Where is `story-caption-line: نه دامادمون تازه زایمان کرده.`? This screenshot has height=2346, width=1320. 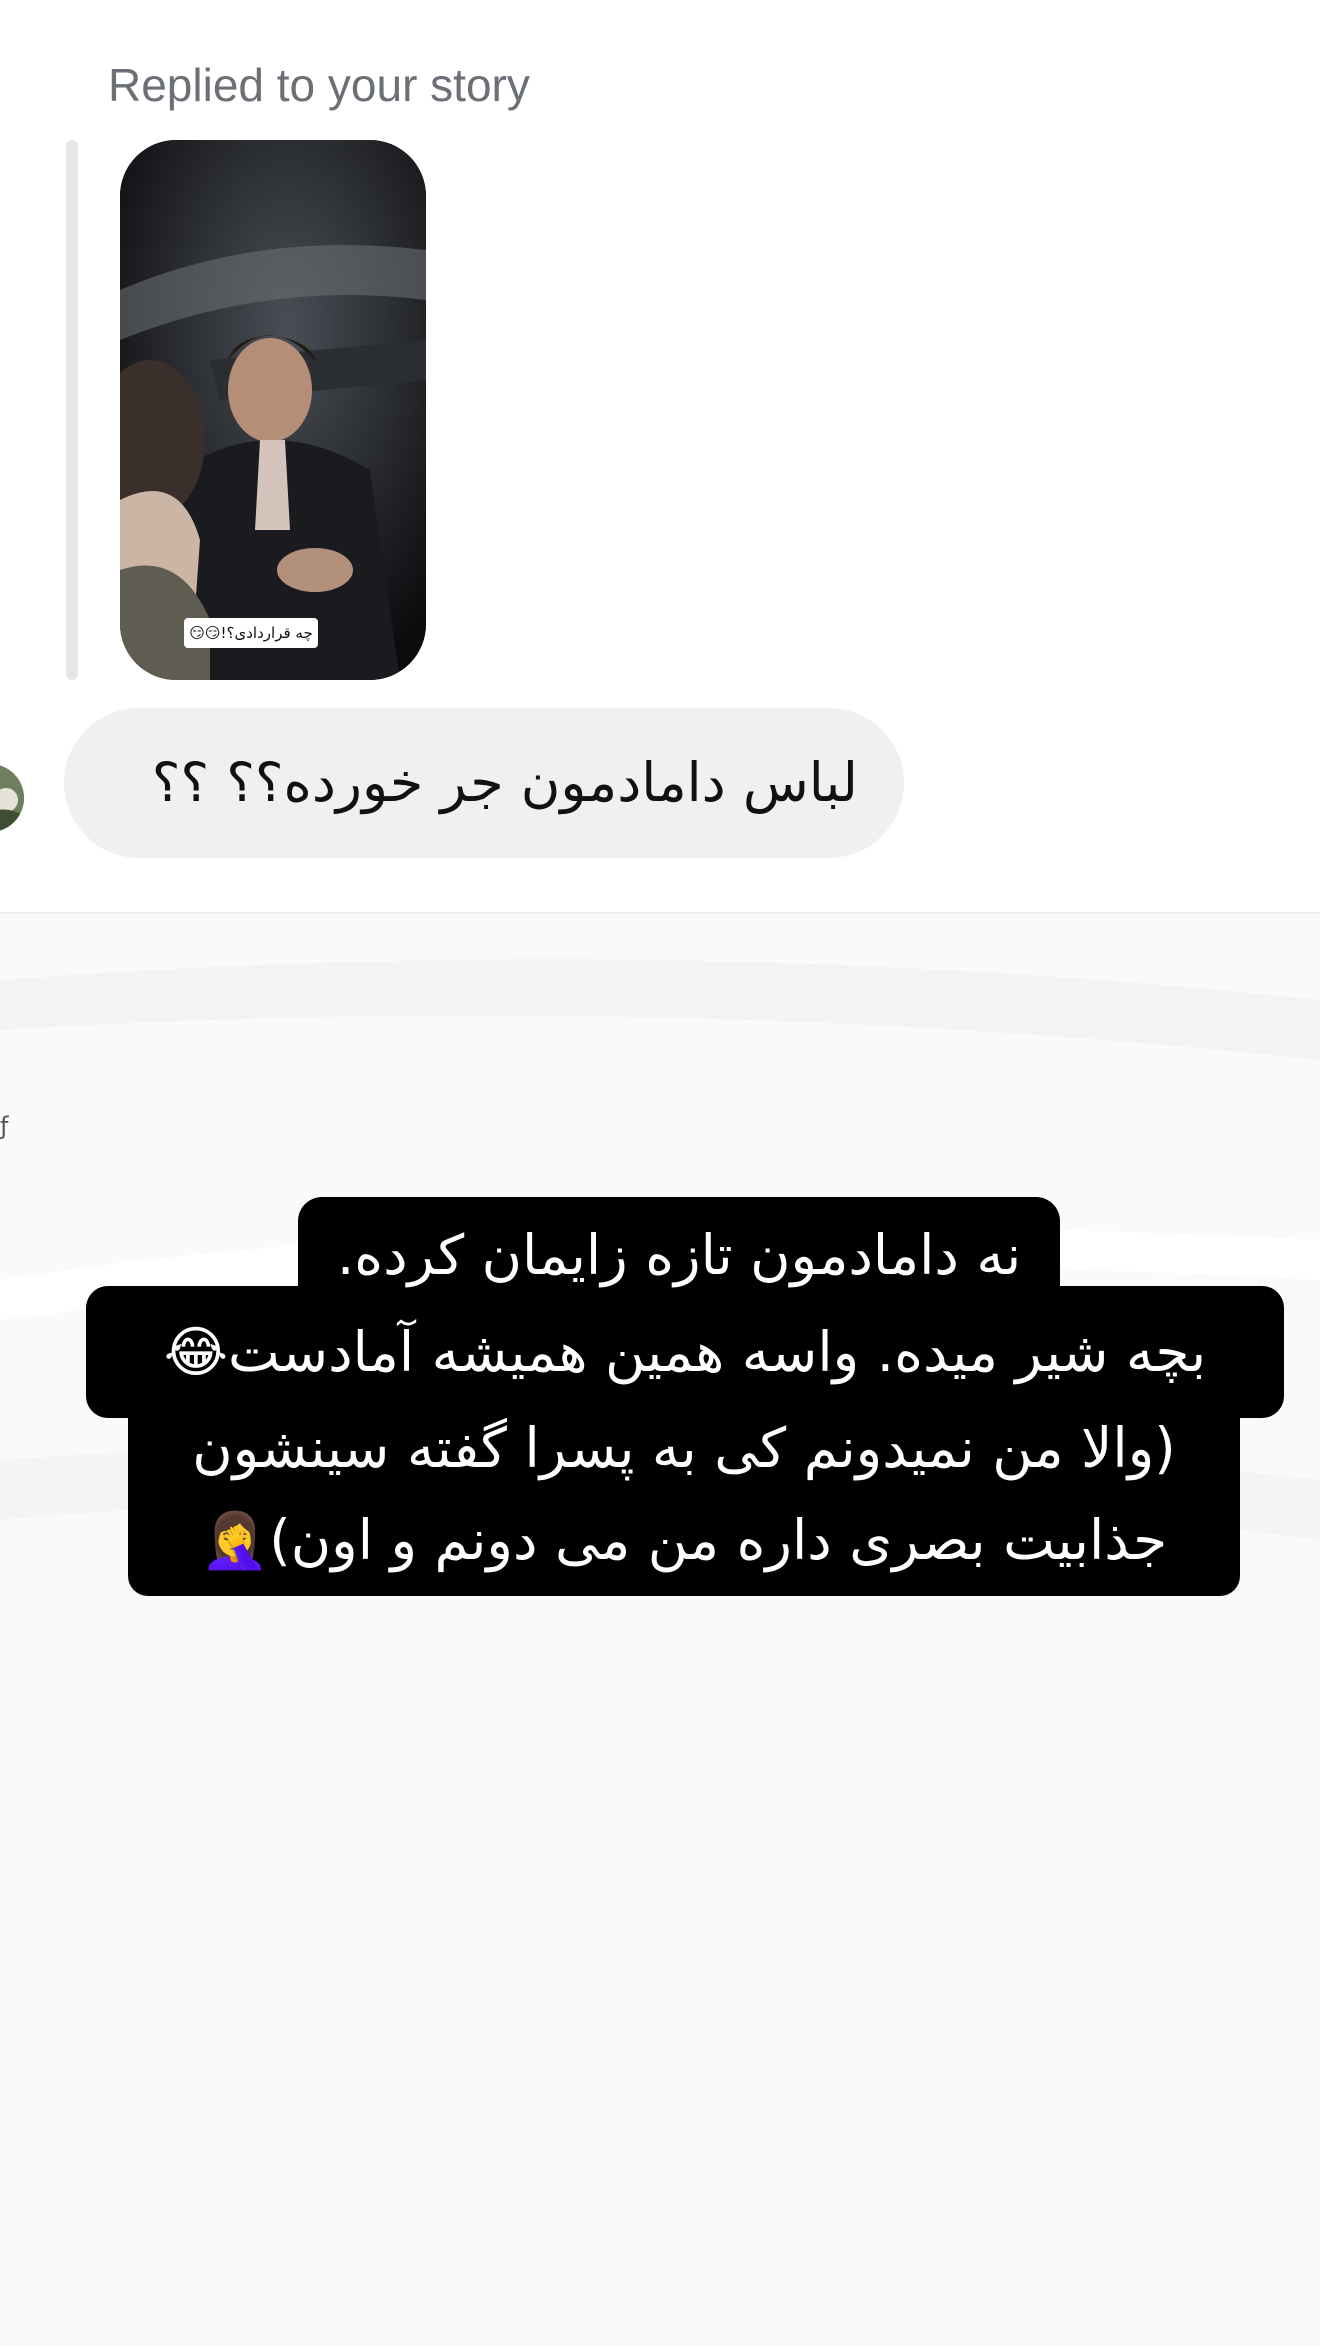 story-caption-line: نه دامادمون تازه زایمان کرده. is located at coordinates (679, 1255).